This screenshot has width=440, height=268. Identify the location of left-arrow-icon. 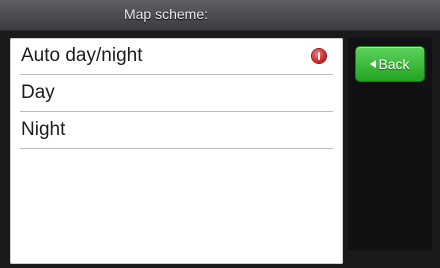
(373, 64).